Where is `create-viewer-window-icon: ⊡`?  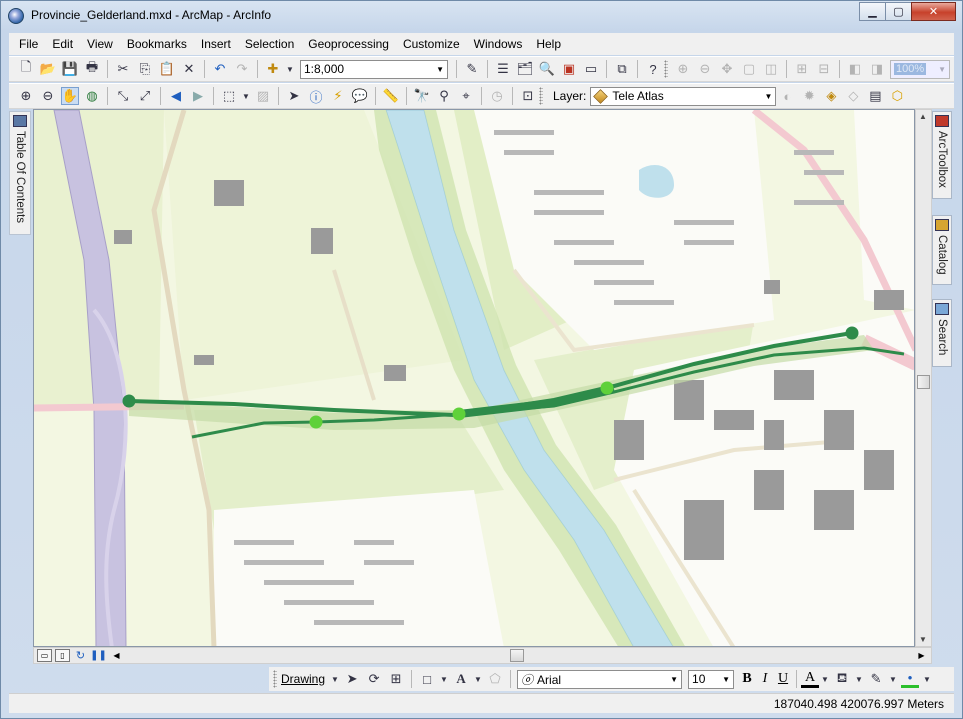 create-viewer-window-icon: ⊡ is located at coordinates (528, 96).